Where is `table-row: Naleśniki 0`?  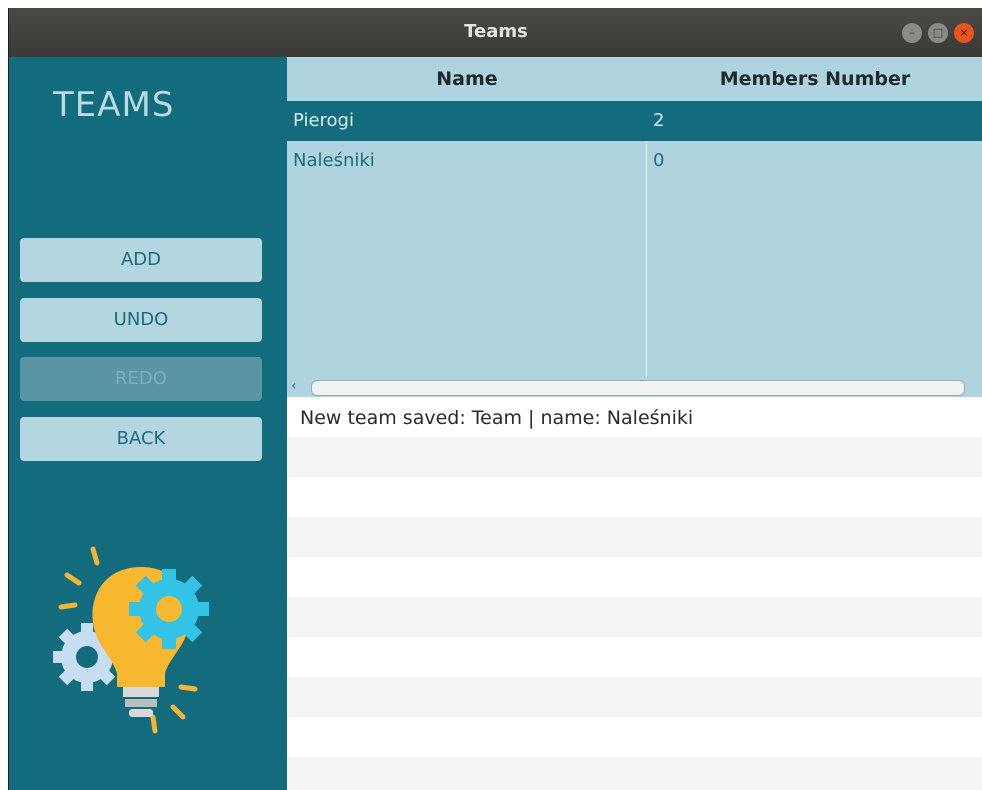
table-row: Naleśniki 0 is located at coordinates (634, 161).